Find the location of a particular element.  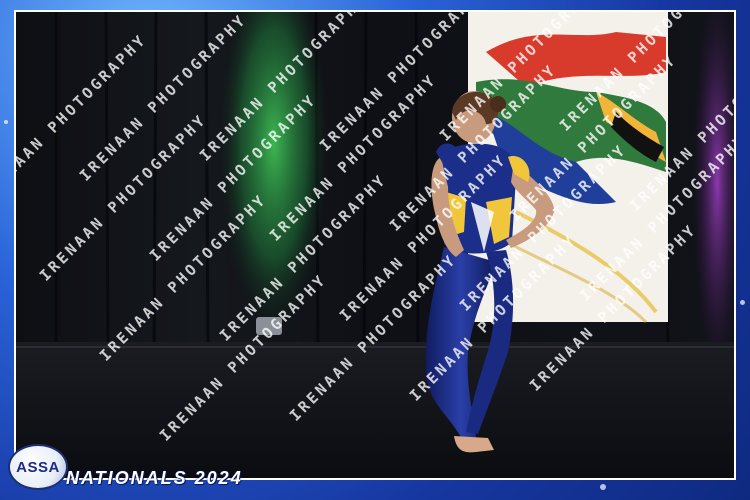

event-title: NATIONALS 2024 is located at coordinates (154, 478).